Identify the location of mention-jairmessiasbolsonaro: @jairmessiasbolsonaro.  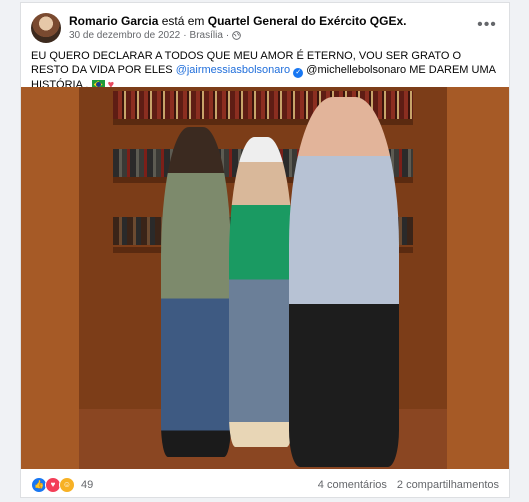
(233, 70).